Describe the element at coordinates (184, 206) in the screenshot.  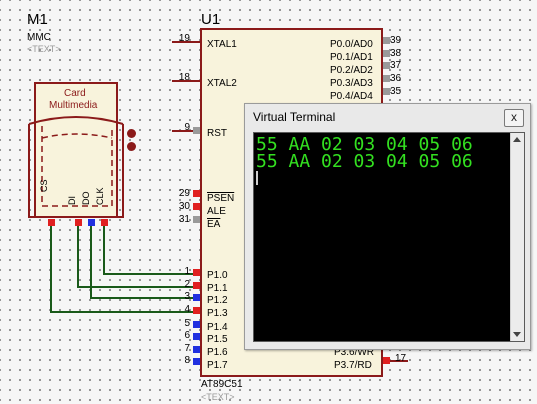
I see `pin-30-num: 30` at that location.